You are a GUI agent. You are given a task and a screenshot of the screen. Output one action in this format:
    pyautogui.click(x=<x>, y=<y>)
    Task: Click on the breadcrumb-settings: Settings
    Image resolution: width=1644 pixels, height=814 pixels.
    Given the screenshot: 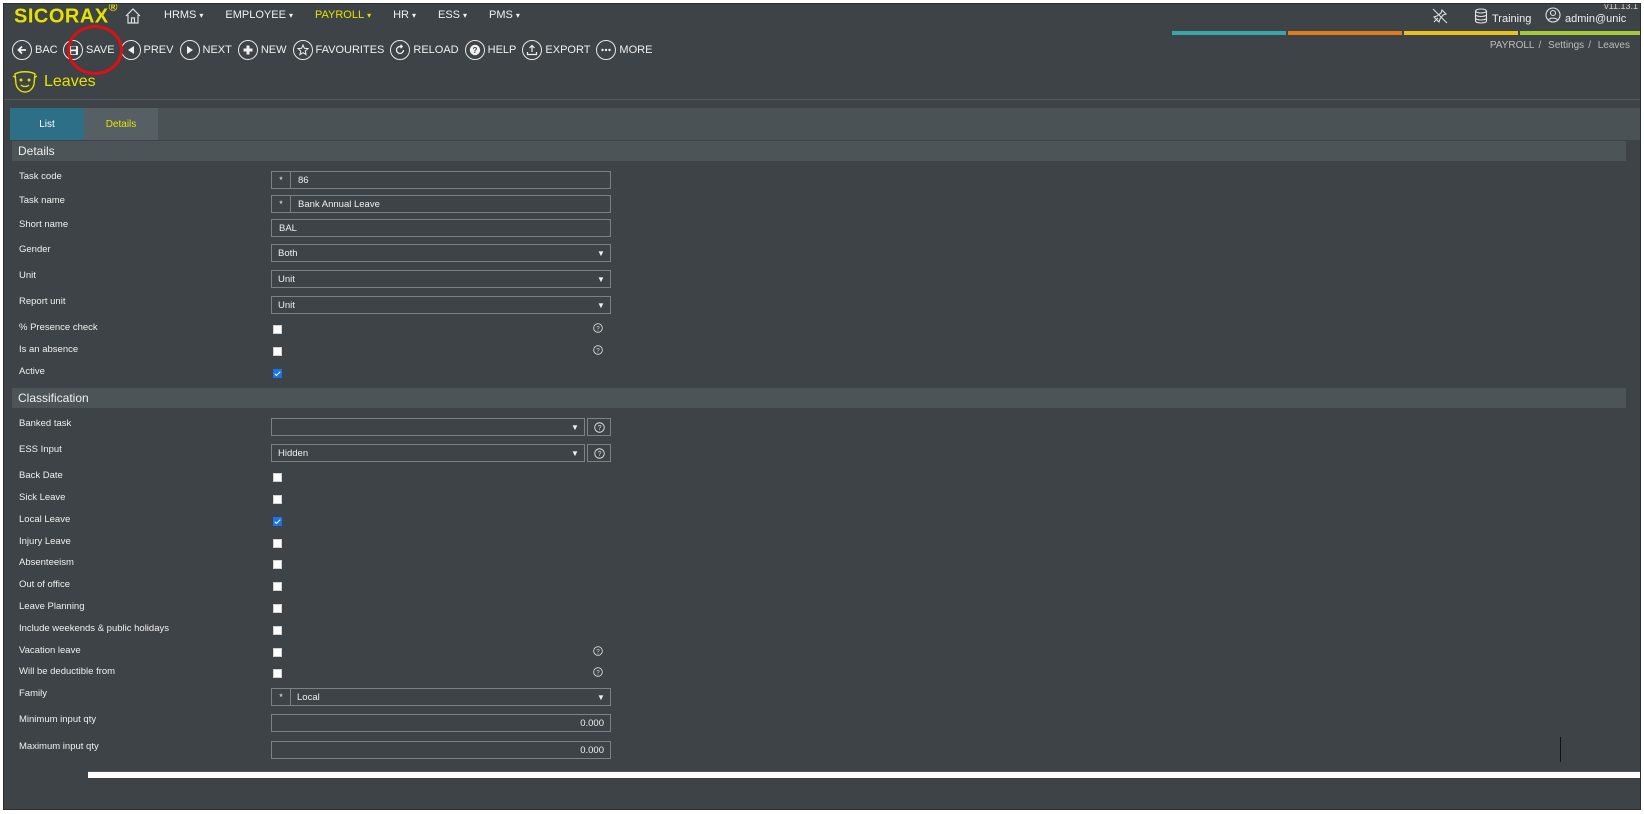 What is the action you would take?
    pyautogui.click(x=1566, y=45)
    